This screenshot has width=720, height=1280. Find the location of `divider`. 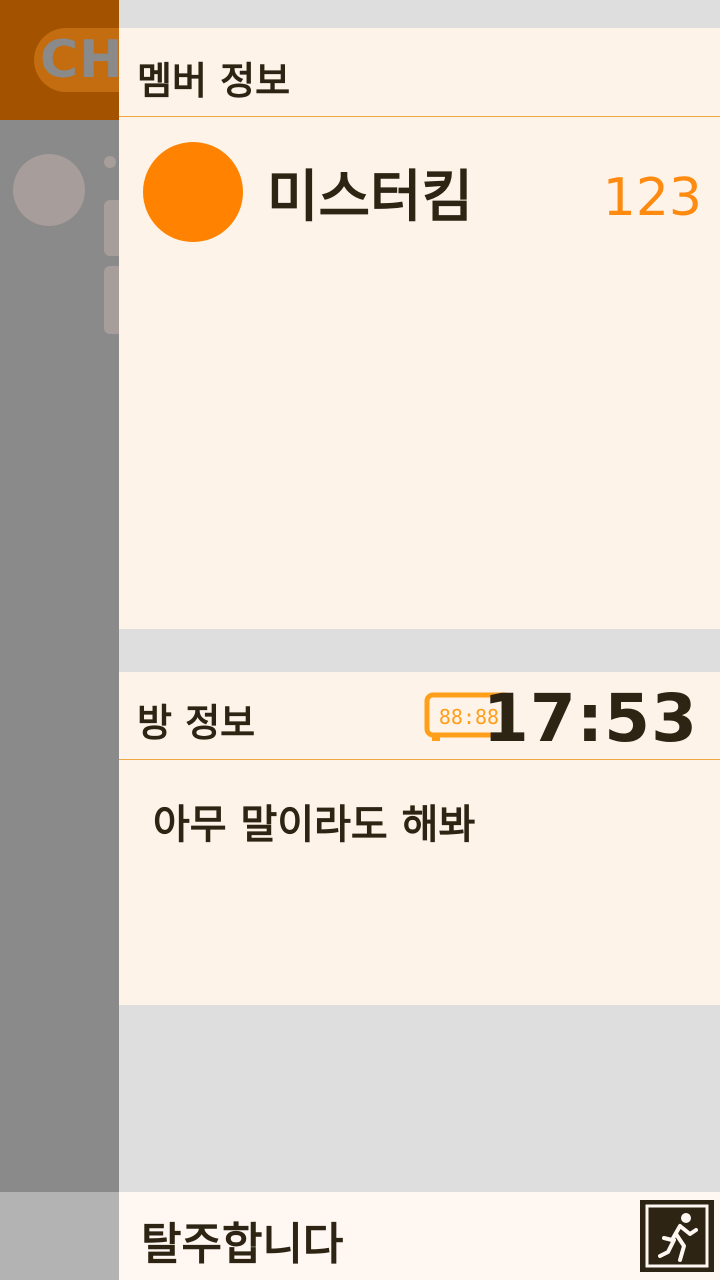

divider is located at coordinates (419, 759).